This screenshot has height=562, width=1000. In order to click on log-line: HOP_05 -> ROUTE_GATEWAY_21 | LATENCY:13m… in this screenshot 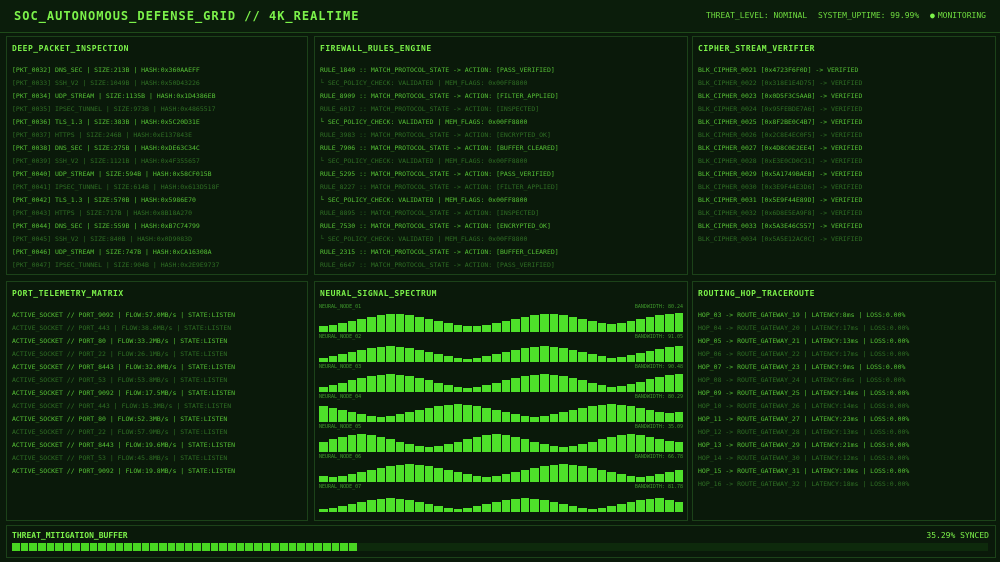, I will do `click(804, 341)`.